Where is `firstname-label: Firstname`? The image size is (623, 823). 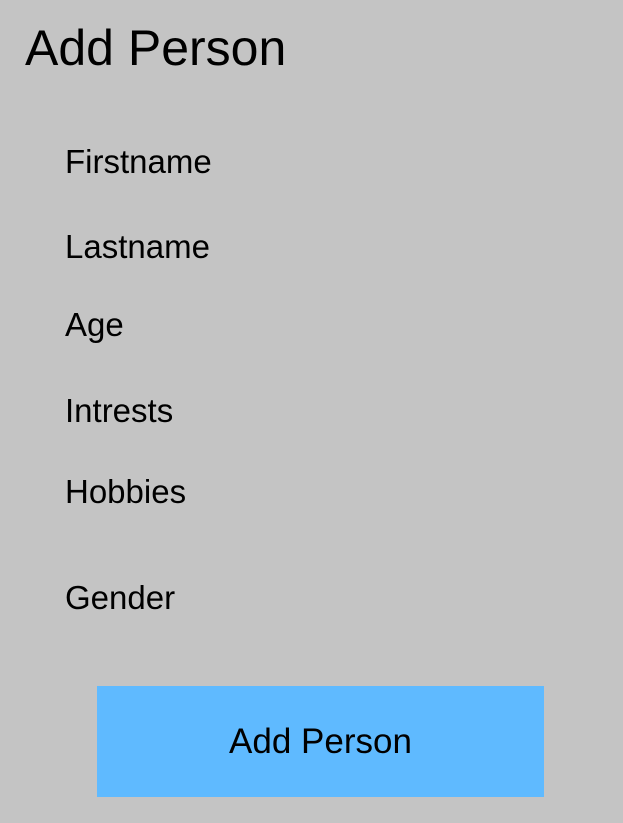
firstname-label: Firstname is located at coordinates (138, 161).